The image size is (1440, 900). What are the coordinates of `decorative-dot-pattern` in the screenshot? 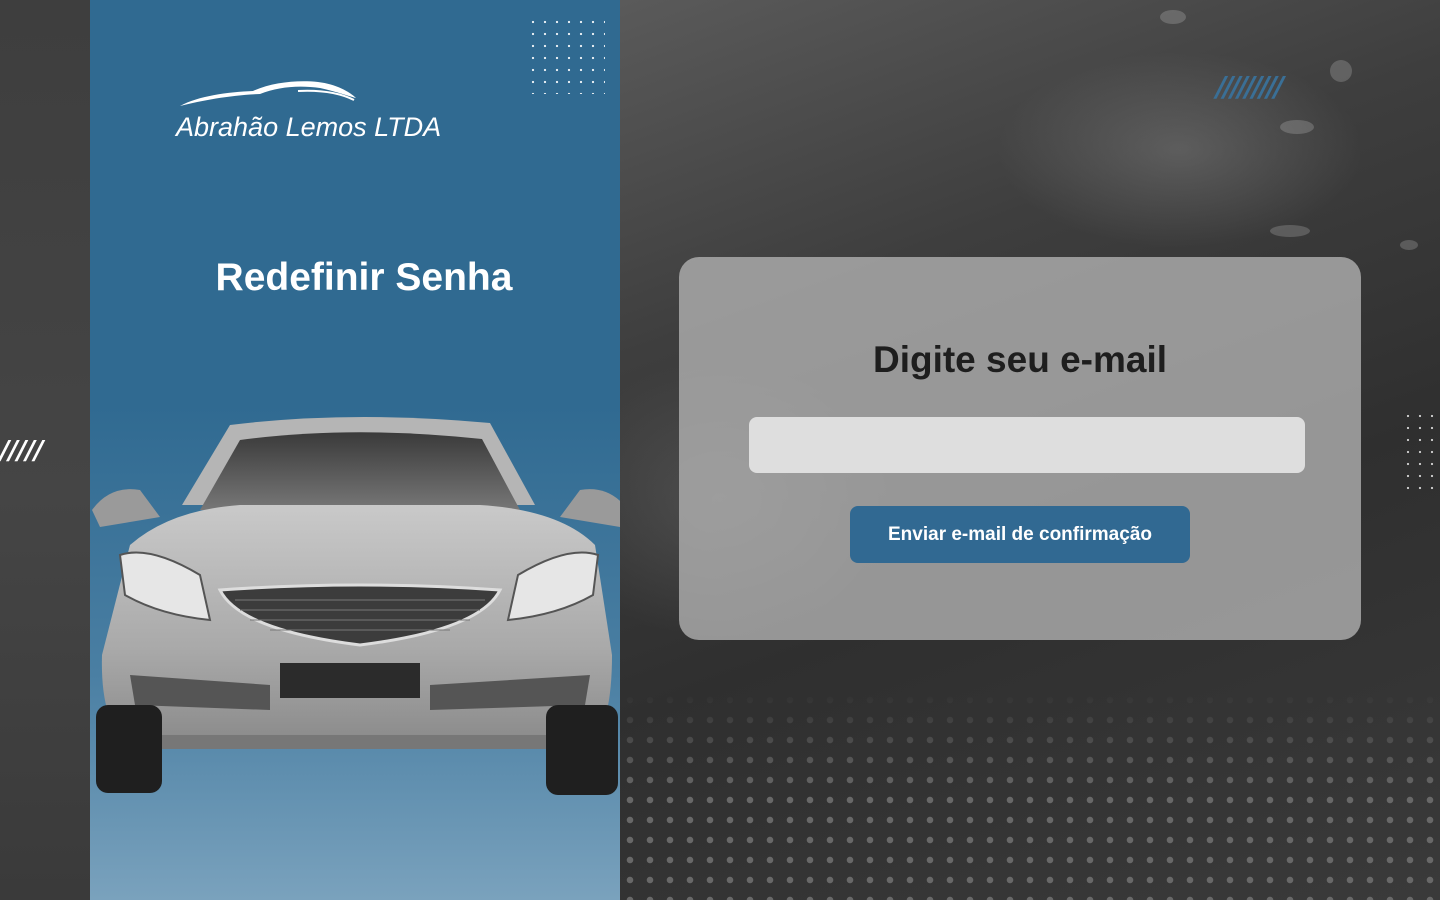 It's located at (1030, 795).